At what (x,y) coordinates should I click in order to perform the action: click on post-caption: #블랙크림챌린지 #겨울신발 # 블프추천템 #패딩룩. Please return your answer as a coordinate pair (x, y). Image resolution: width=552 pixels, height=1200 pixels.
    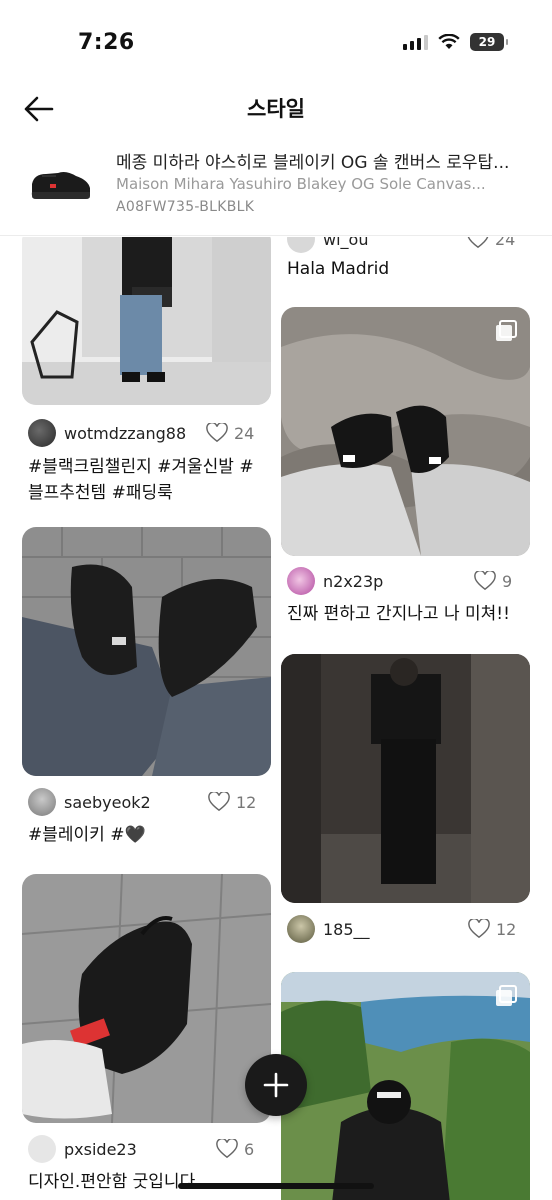
    Looking at the image, I should click on (143, 480).